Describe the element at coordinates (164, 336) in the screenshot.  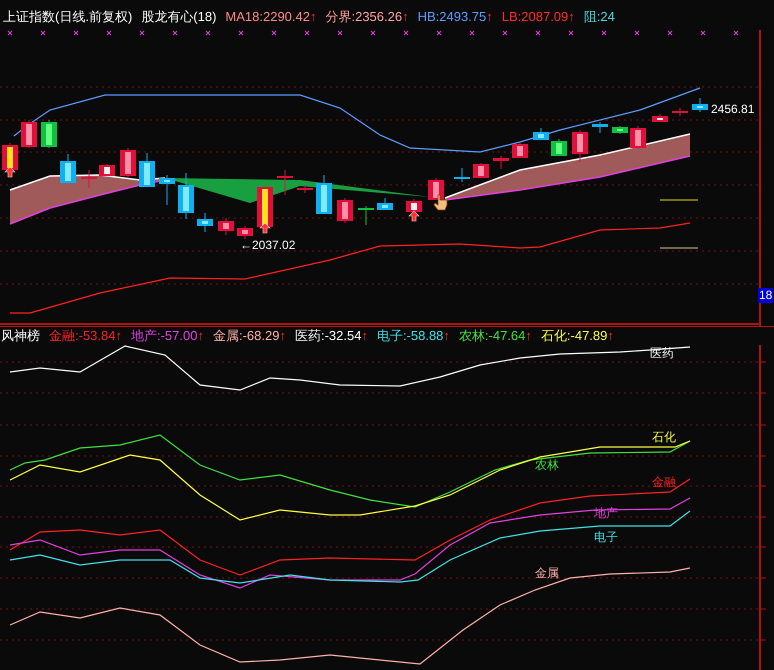
I see `indicator-reading: 地产:-57.00` at that location.